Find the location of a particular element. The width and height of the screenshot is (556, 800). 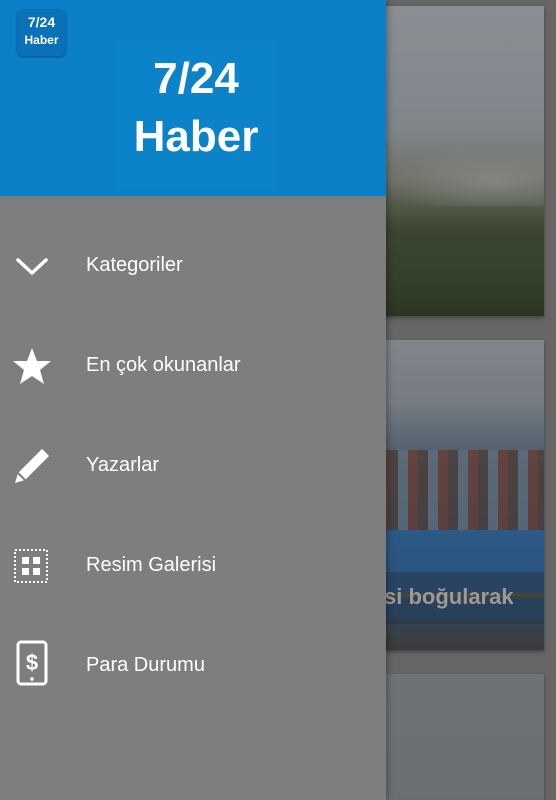

menu-item-label: Resim Galerisi is located at coordinates (151, 565).